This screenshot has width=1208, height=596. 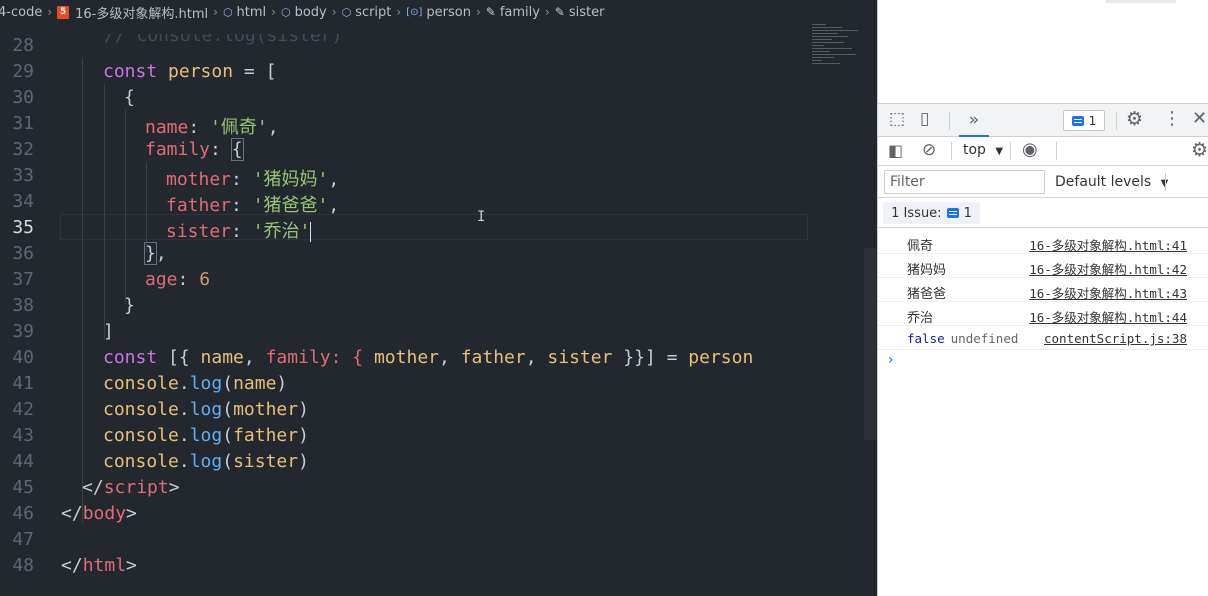 I want to click on line-number: 44, so click(x=23, y=461).